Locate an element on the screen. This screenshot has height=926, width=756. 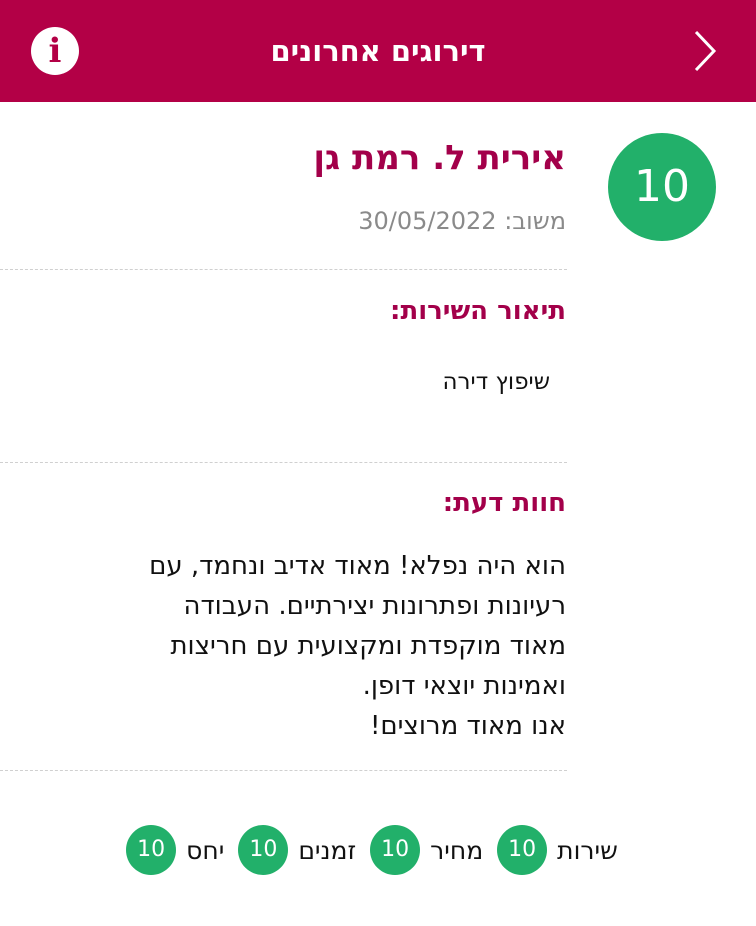
rating-attitude: יחס 10 is located at coordinates (175, 850).